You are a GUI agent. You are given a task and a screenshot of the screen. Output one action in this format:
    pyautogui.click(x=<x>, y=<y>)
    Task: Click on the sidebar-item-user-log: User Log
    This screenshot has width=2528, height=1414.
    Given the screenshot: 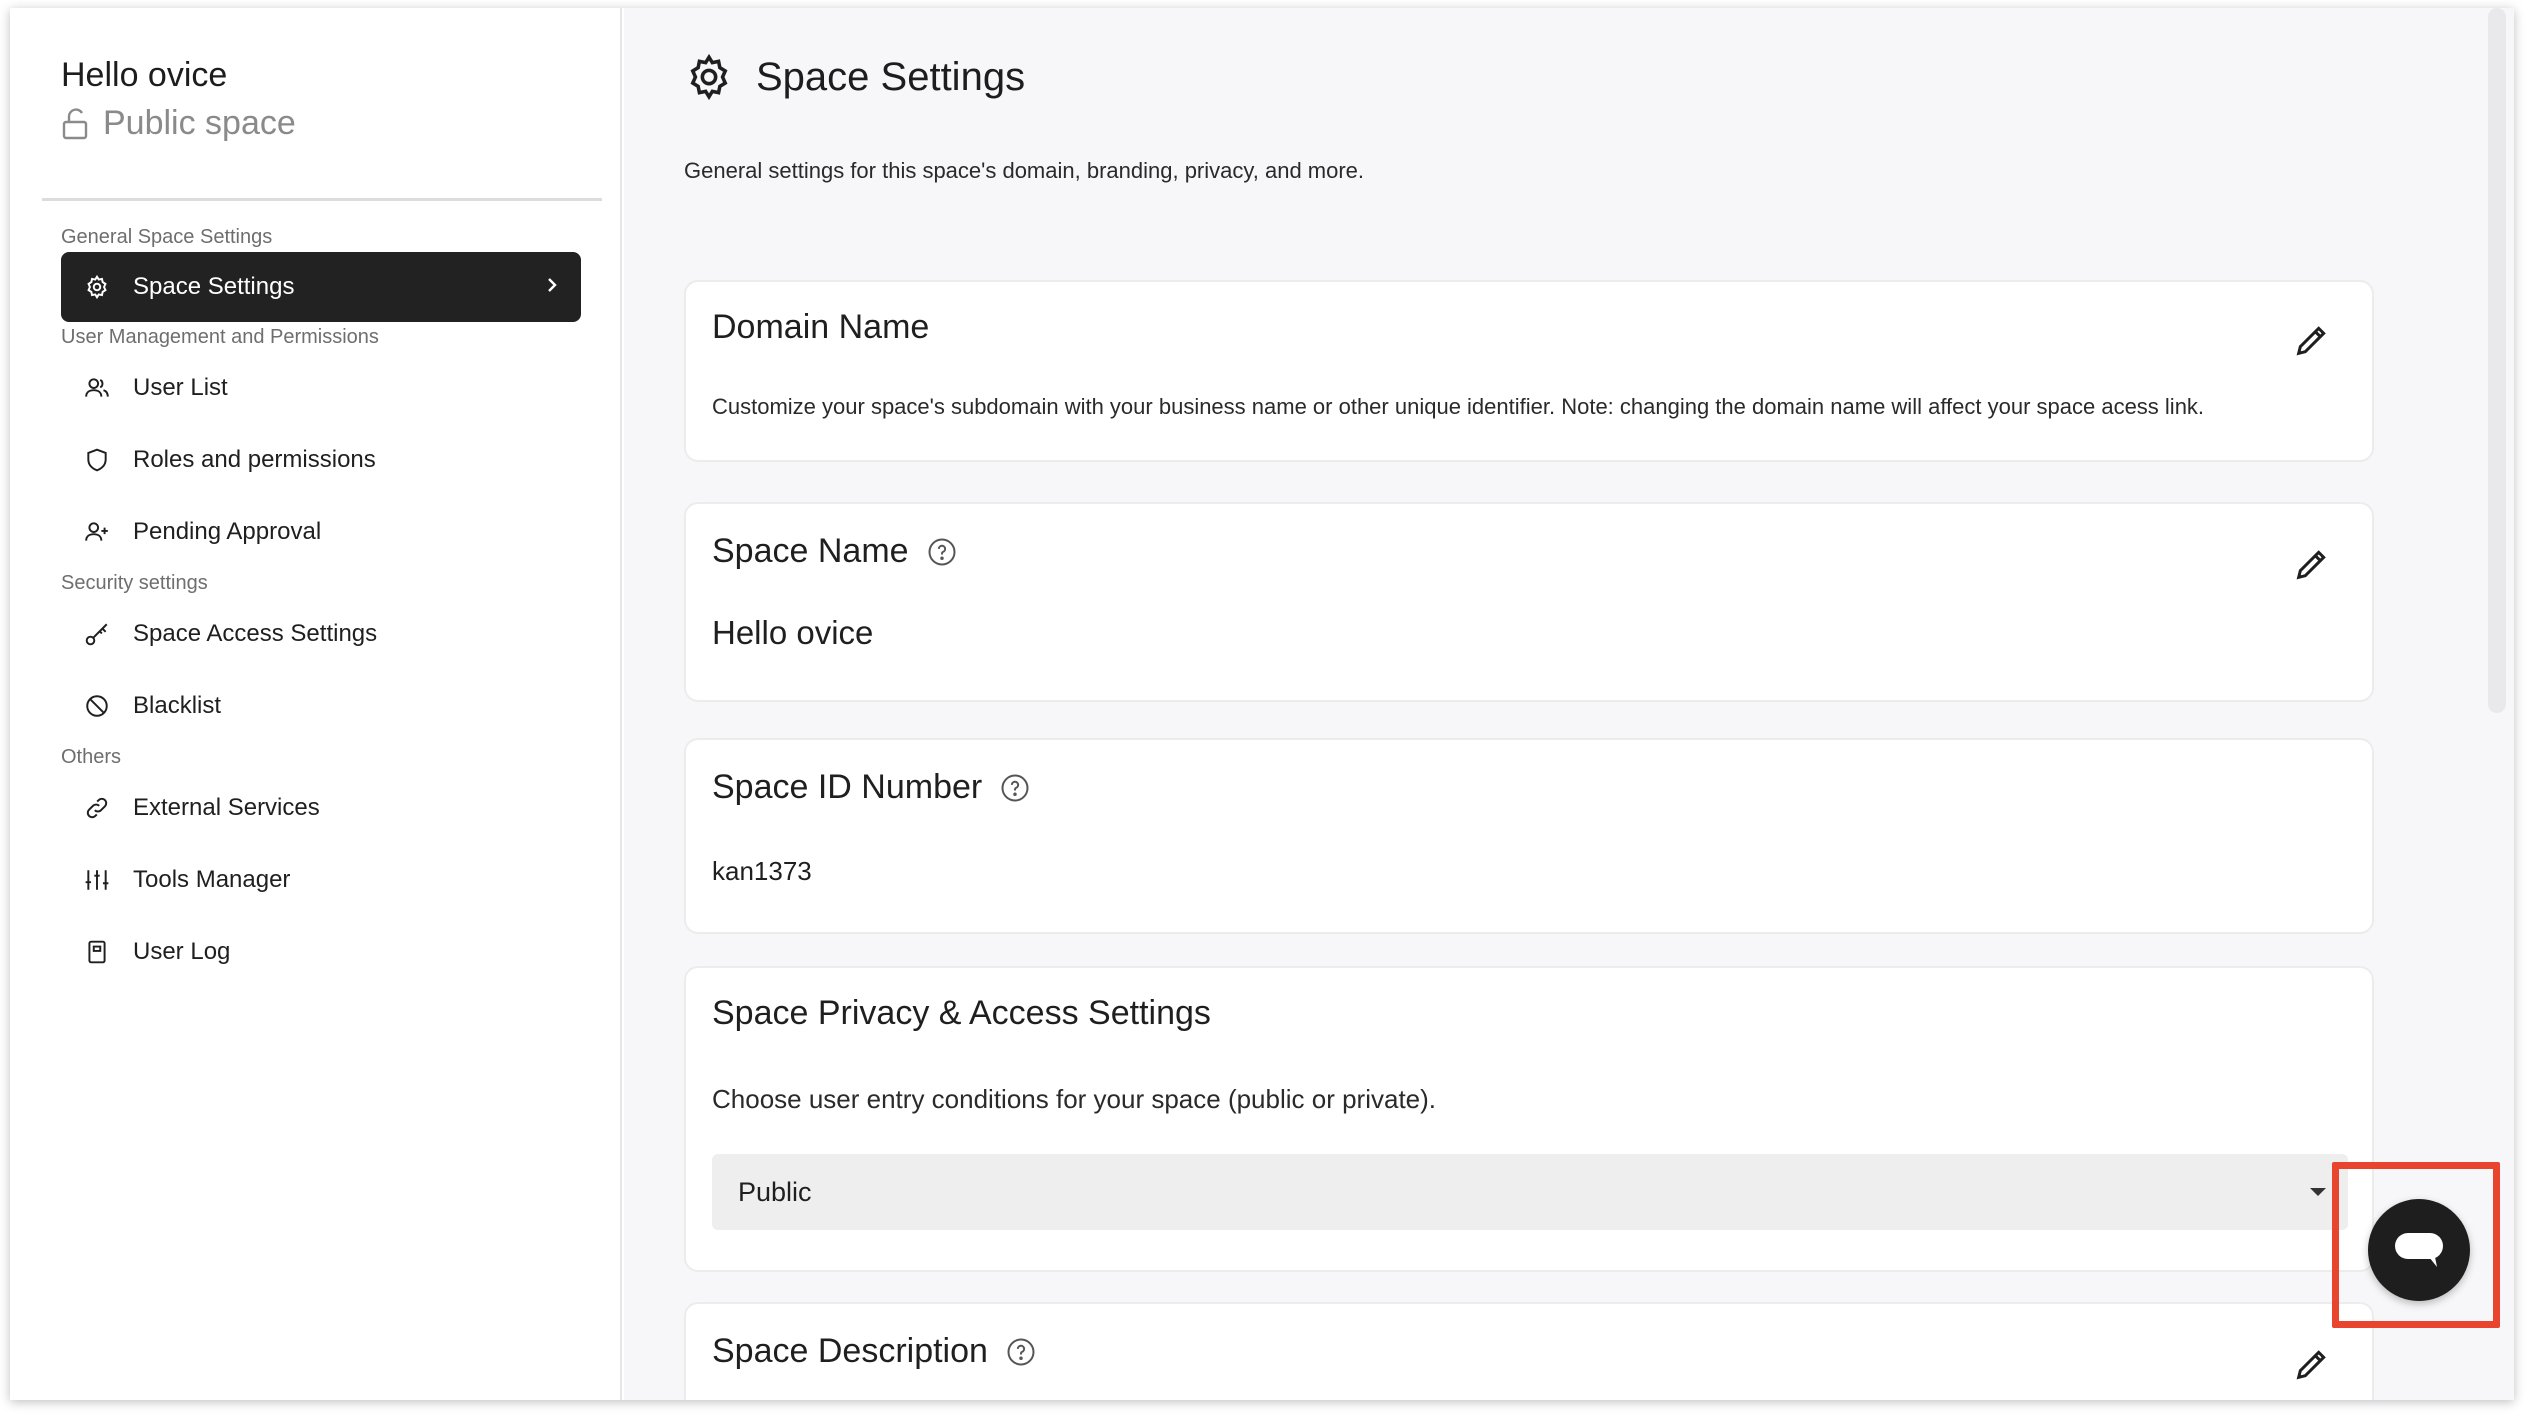 What is the action you would take?
    pyautogui.click(x=321, y=952)
    